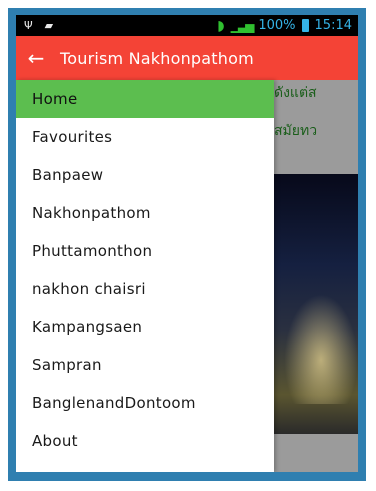  Describe the element at coordinates (277, 25) in the screenshot. I see `battery-percent: 100%` at that location.